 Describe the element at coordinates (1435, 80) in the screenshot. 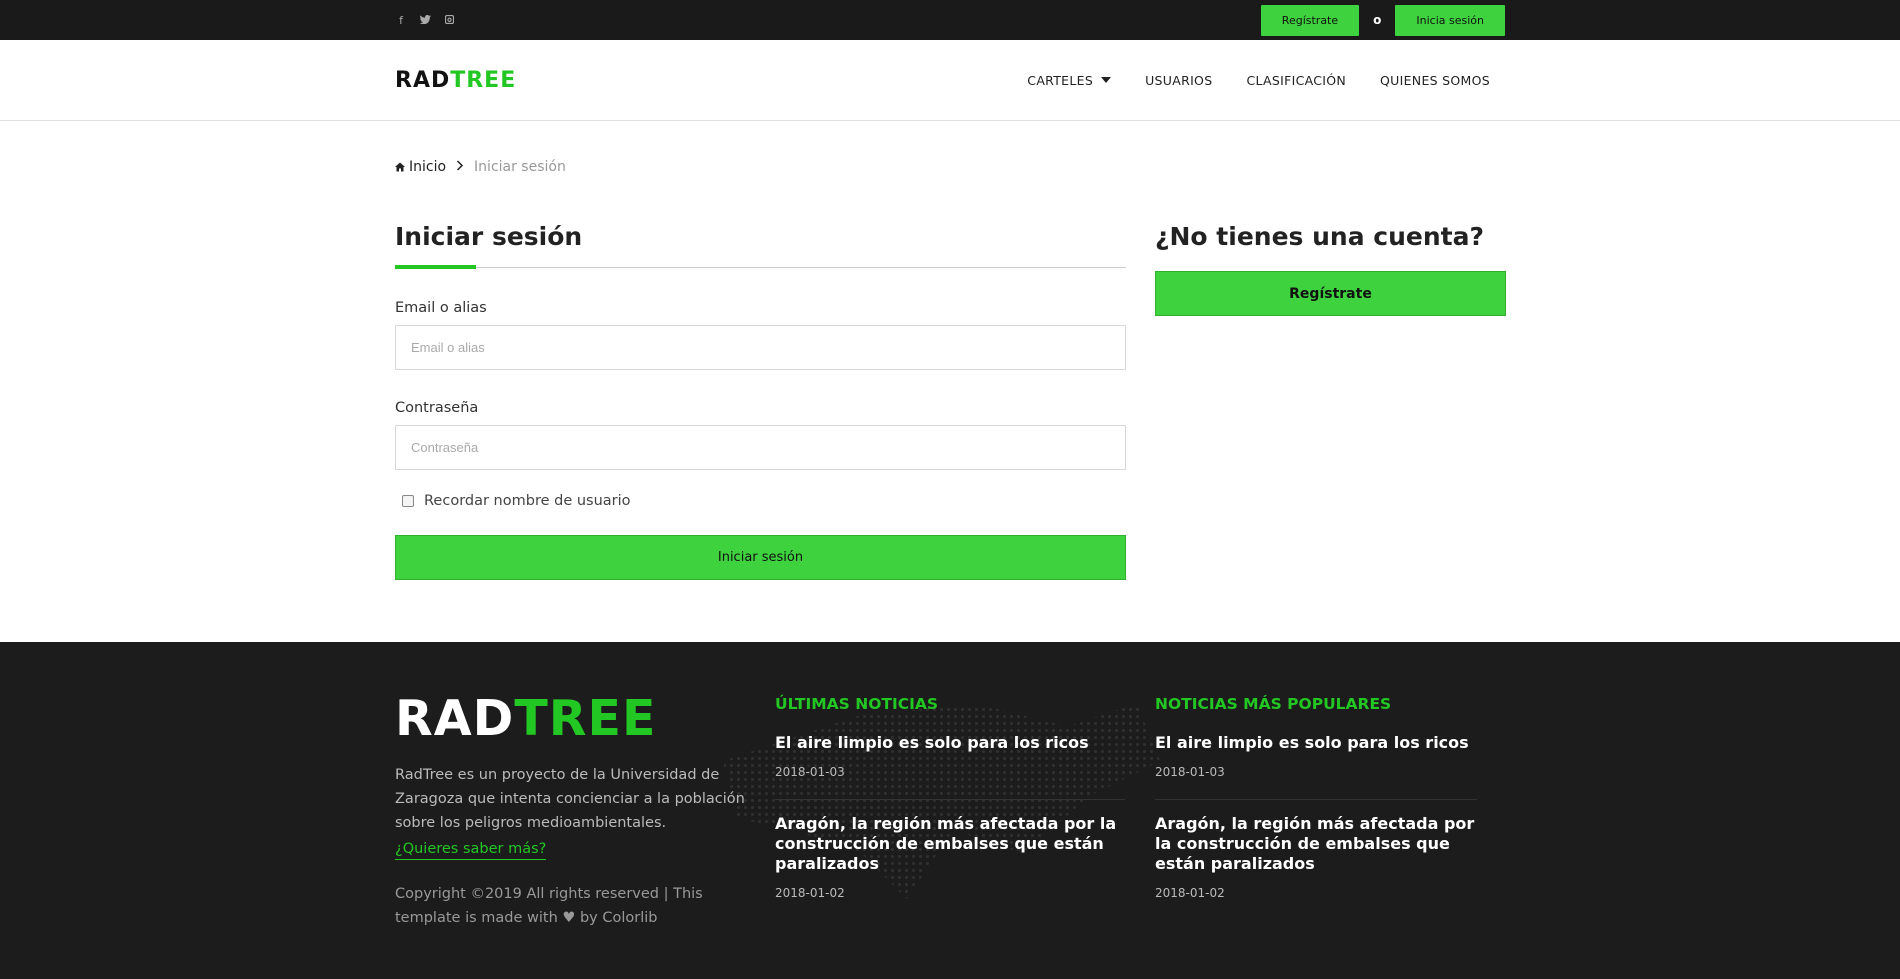

I see `nav-quienes-somos: QUIENES SOMOS` at that location.